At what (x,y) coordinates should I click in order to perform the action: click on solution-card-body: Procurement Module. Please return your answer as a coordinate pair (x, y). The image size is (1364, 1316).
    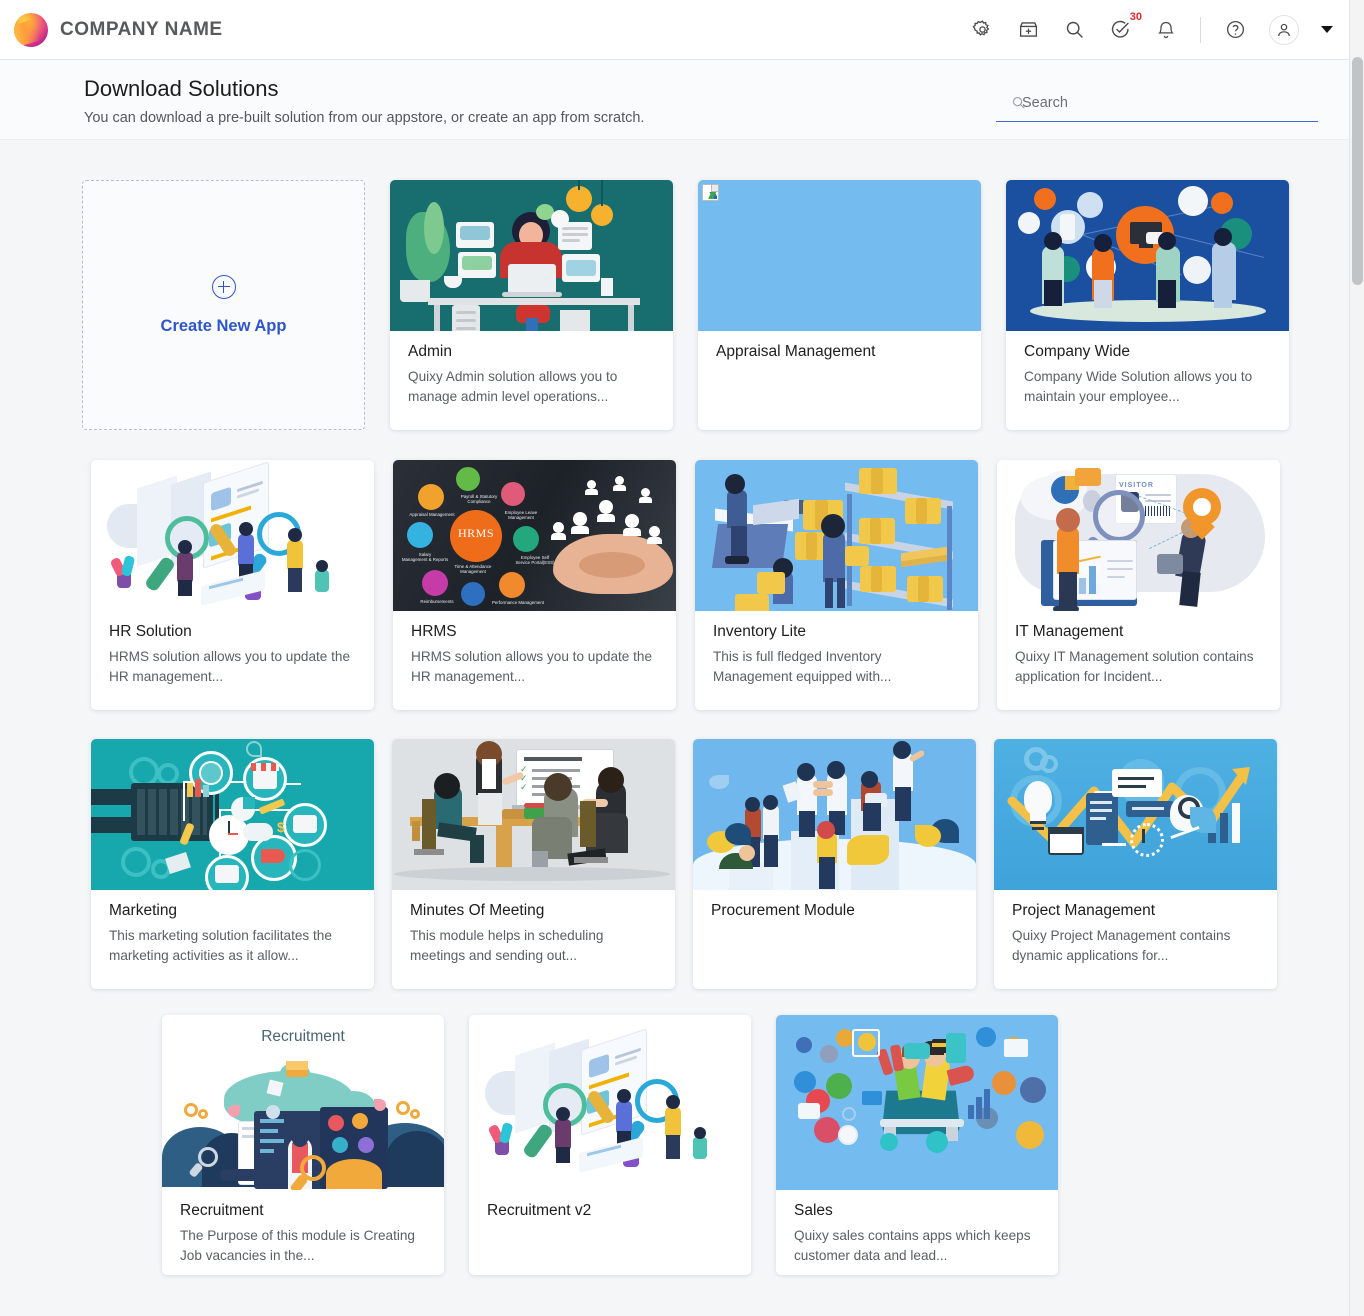
    Looking at the image, I should click on (834, 905).